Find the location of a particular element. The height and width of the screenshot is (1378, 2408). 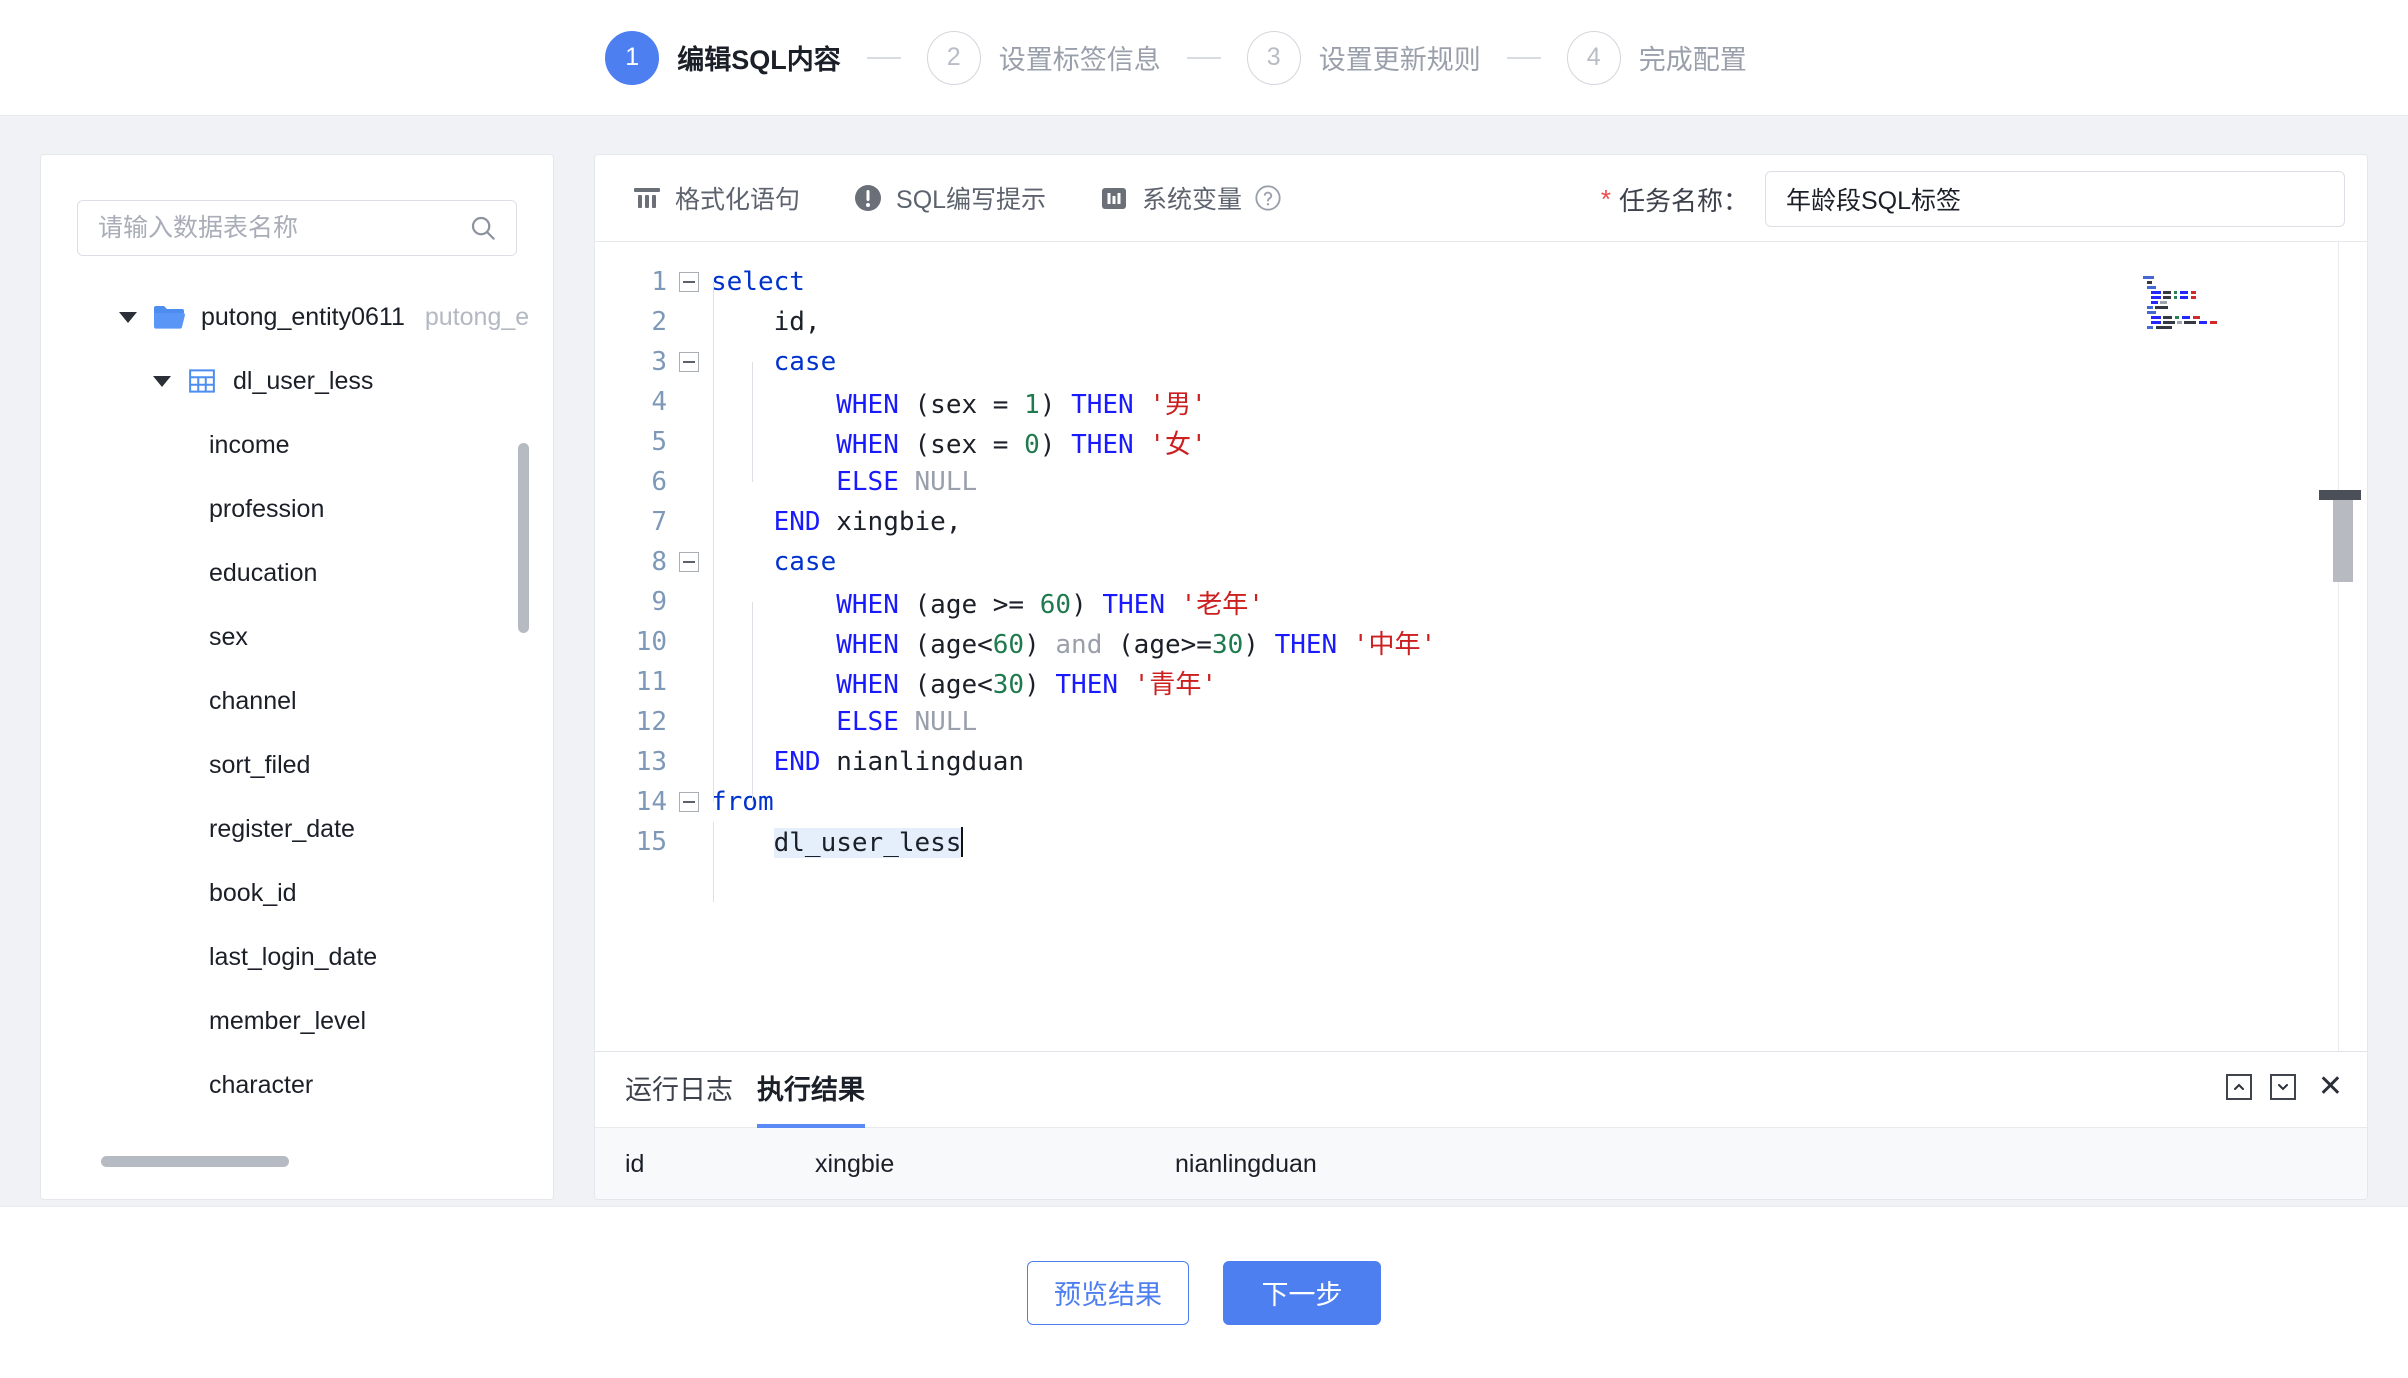

tree-node-field: character is located at coordinates (297, 1074).